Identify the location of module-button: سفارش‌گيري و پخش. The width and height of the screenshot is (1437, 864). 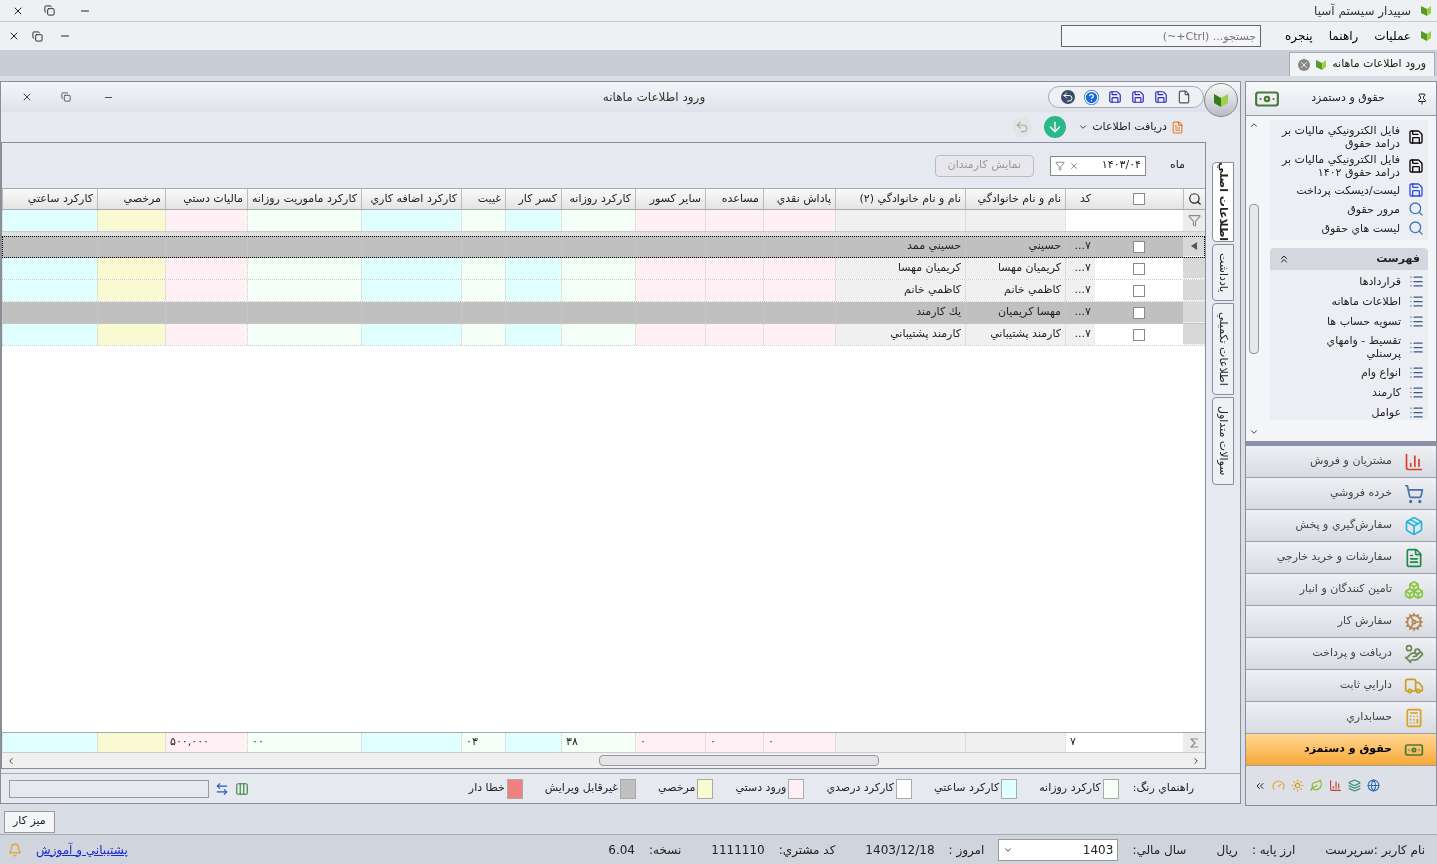
(1341, 526).